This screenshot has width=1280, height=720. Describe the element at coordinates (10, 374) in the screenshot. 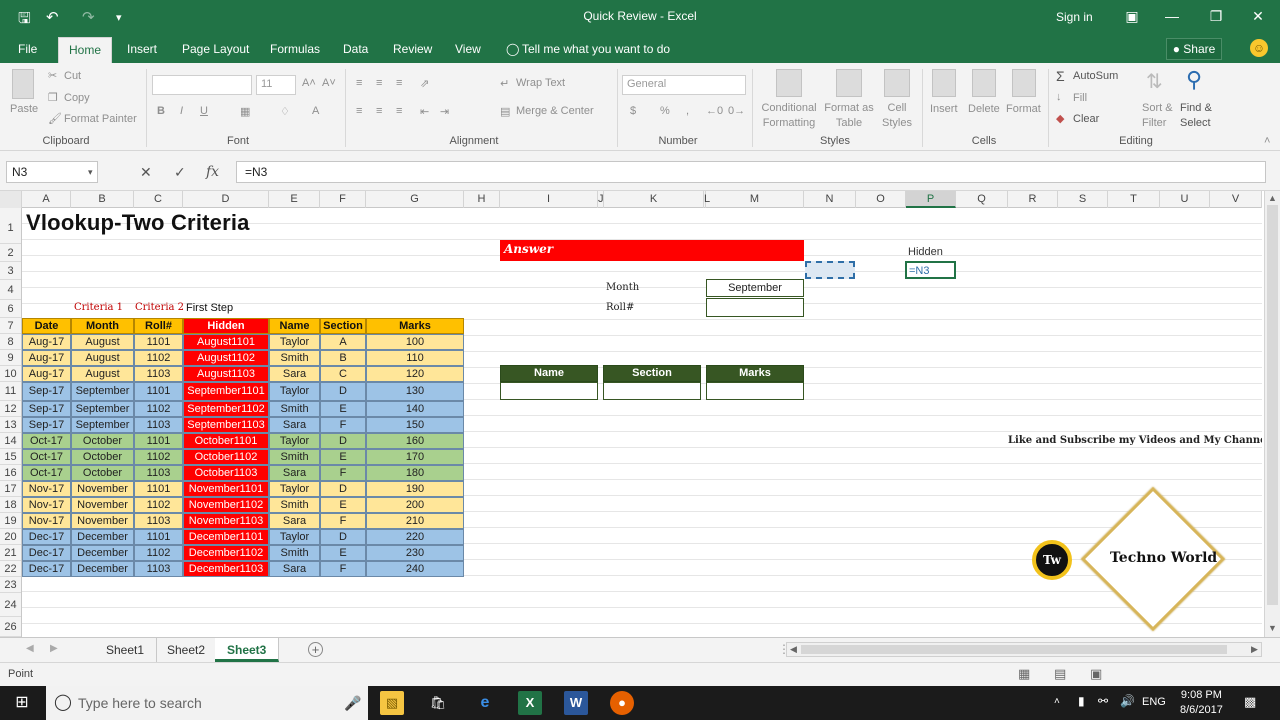

I see `row-header: 10` at that location.